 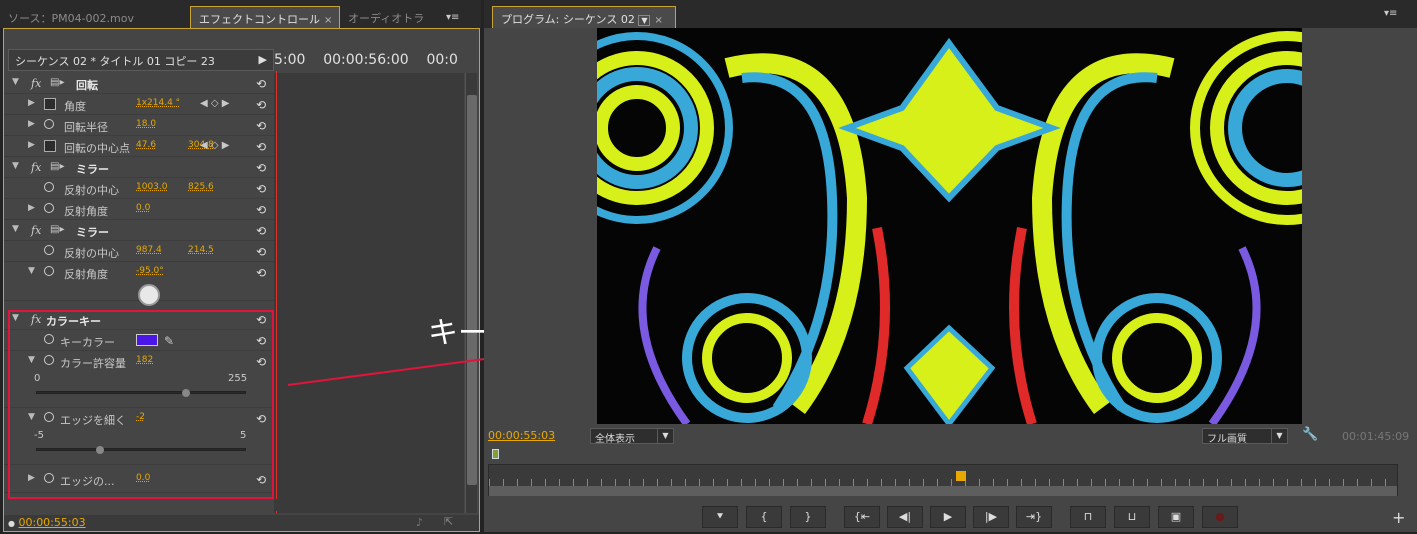 What do you see at coordinates (764, 517) in the screenshot?
I see `mark-in-button: {` at bounding box center [764, 517].